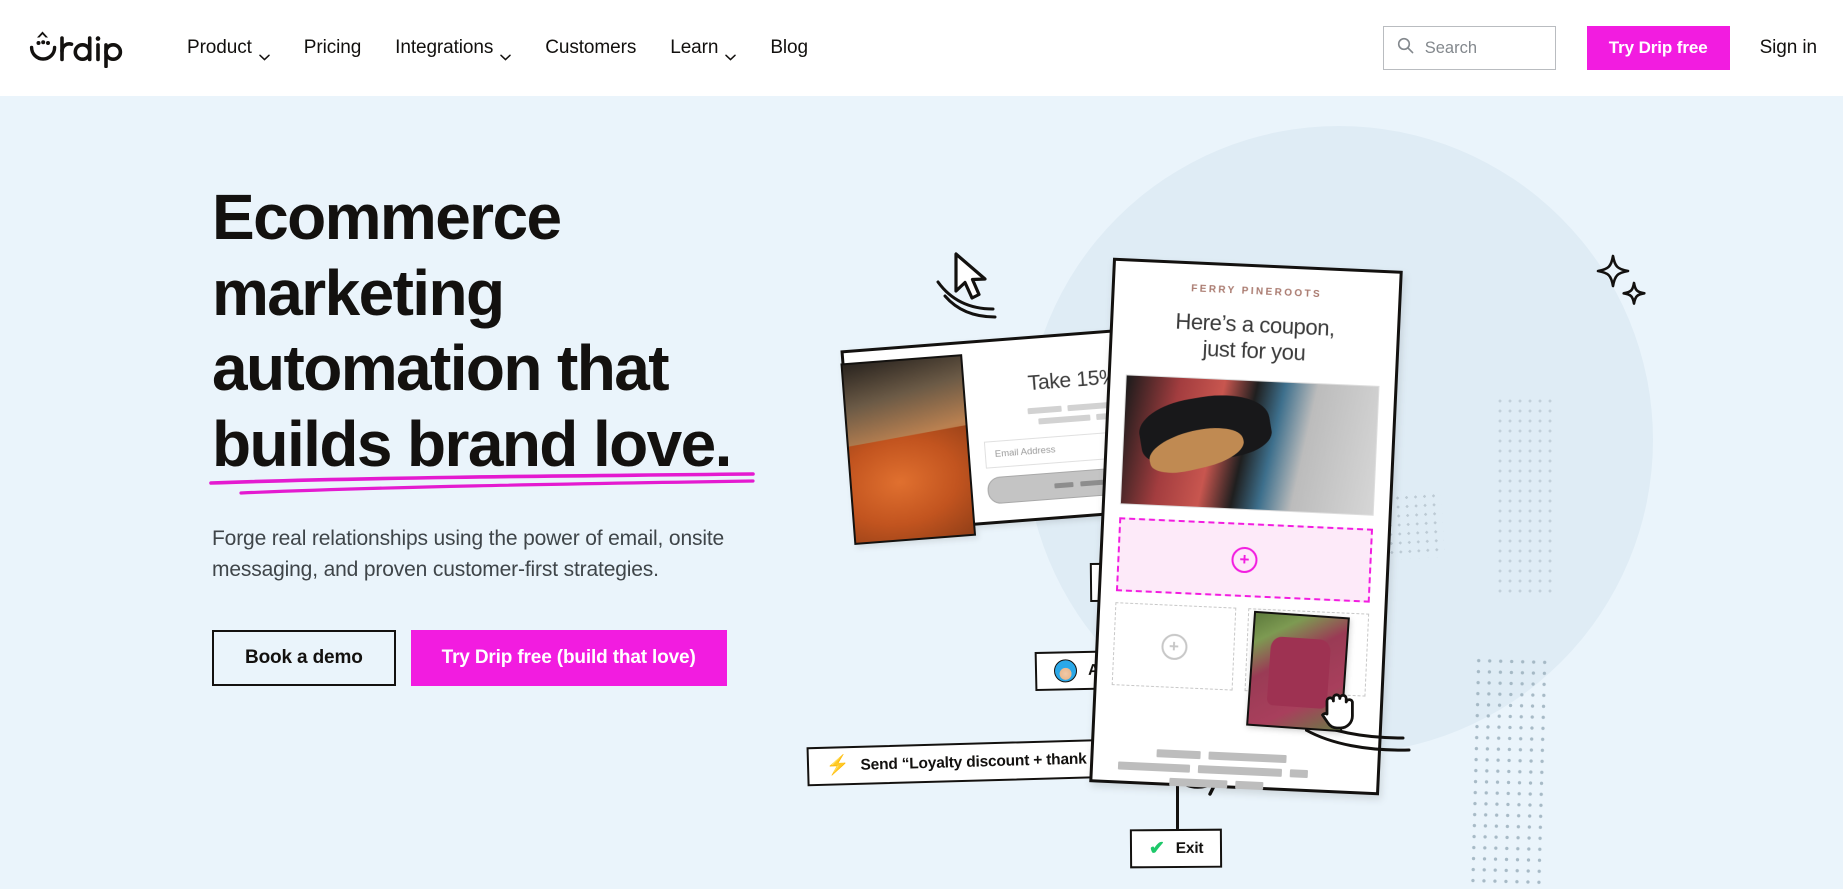  I want to click on check-icon: ✔, so click(1156, 849).